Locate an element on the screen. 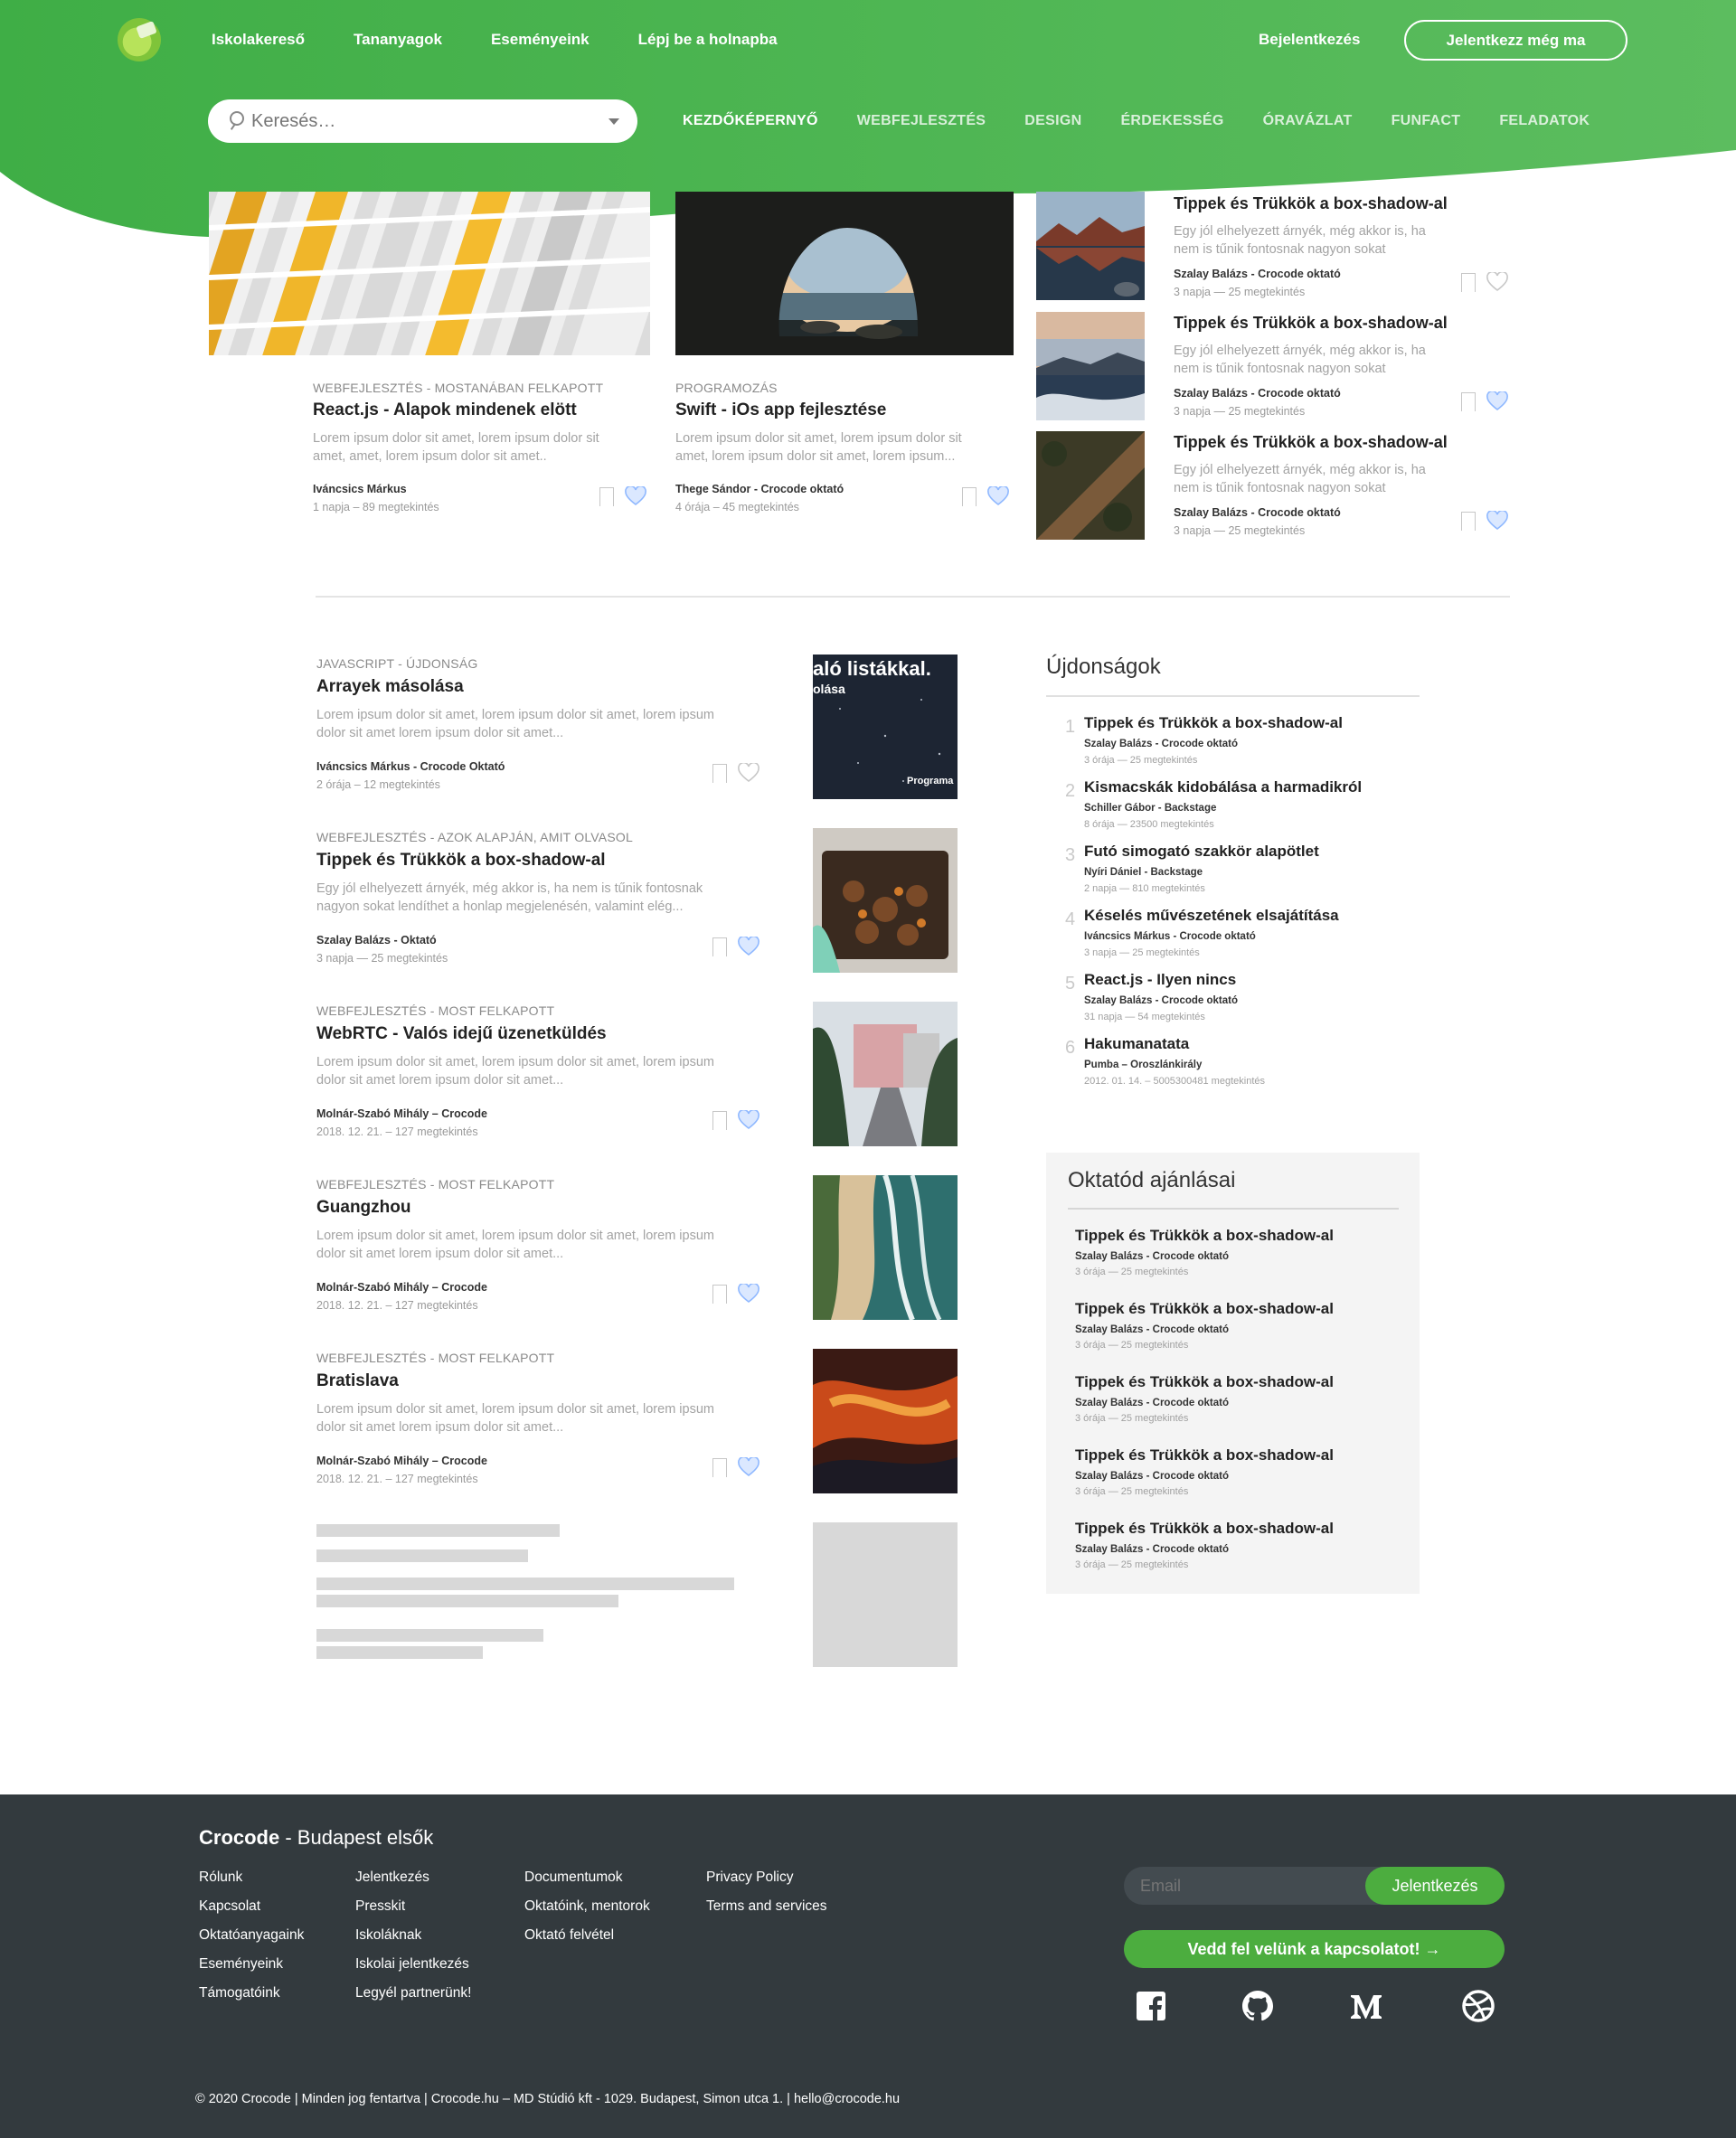 This screenshot has width=1736, height=2138. footer-link: Presskit is located at coordinates (413, 1907).